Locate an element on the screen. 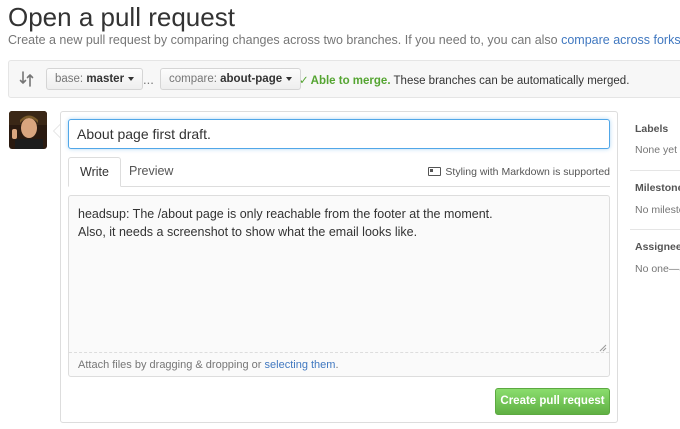 The width and height of the screenshot is (680, 429). tab-write: Write is located at coordinates (94, 172).